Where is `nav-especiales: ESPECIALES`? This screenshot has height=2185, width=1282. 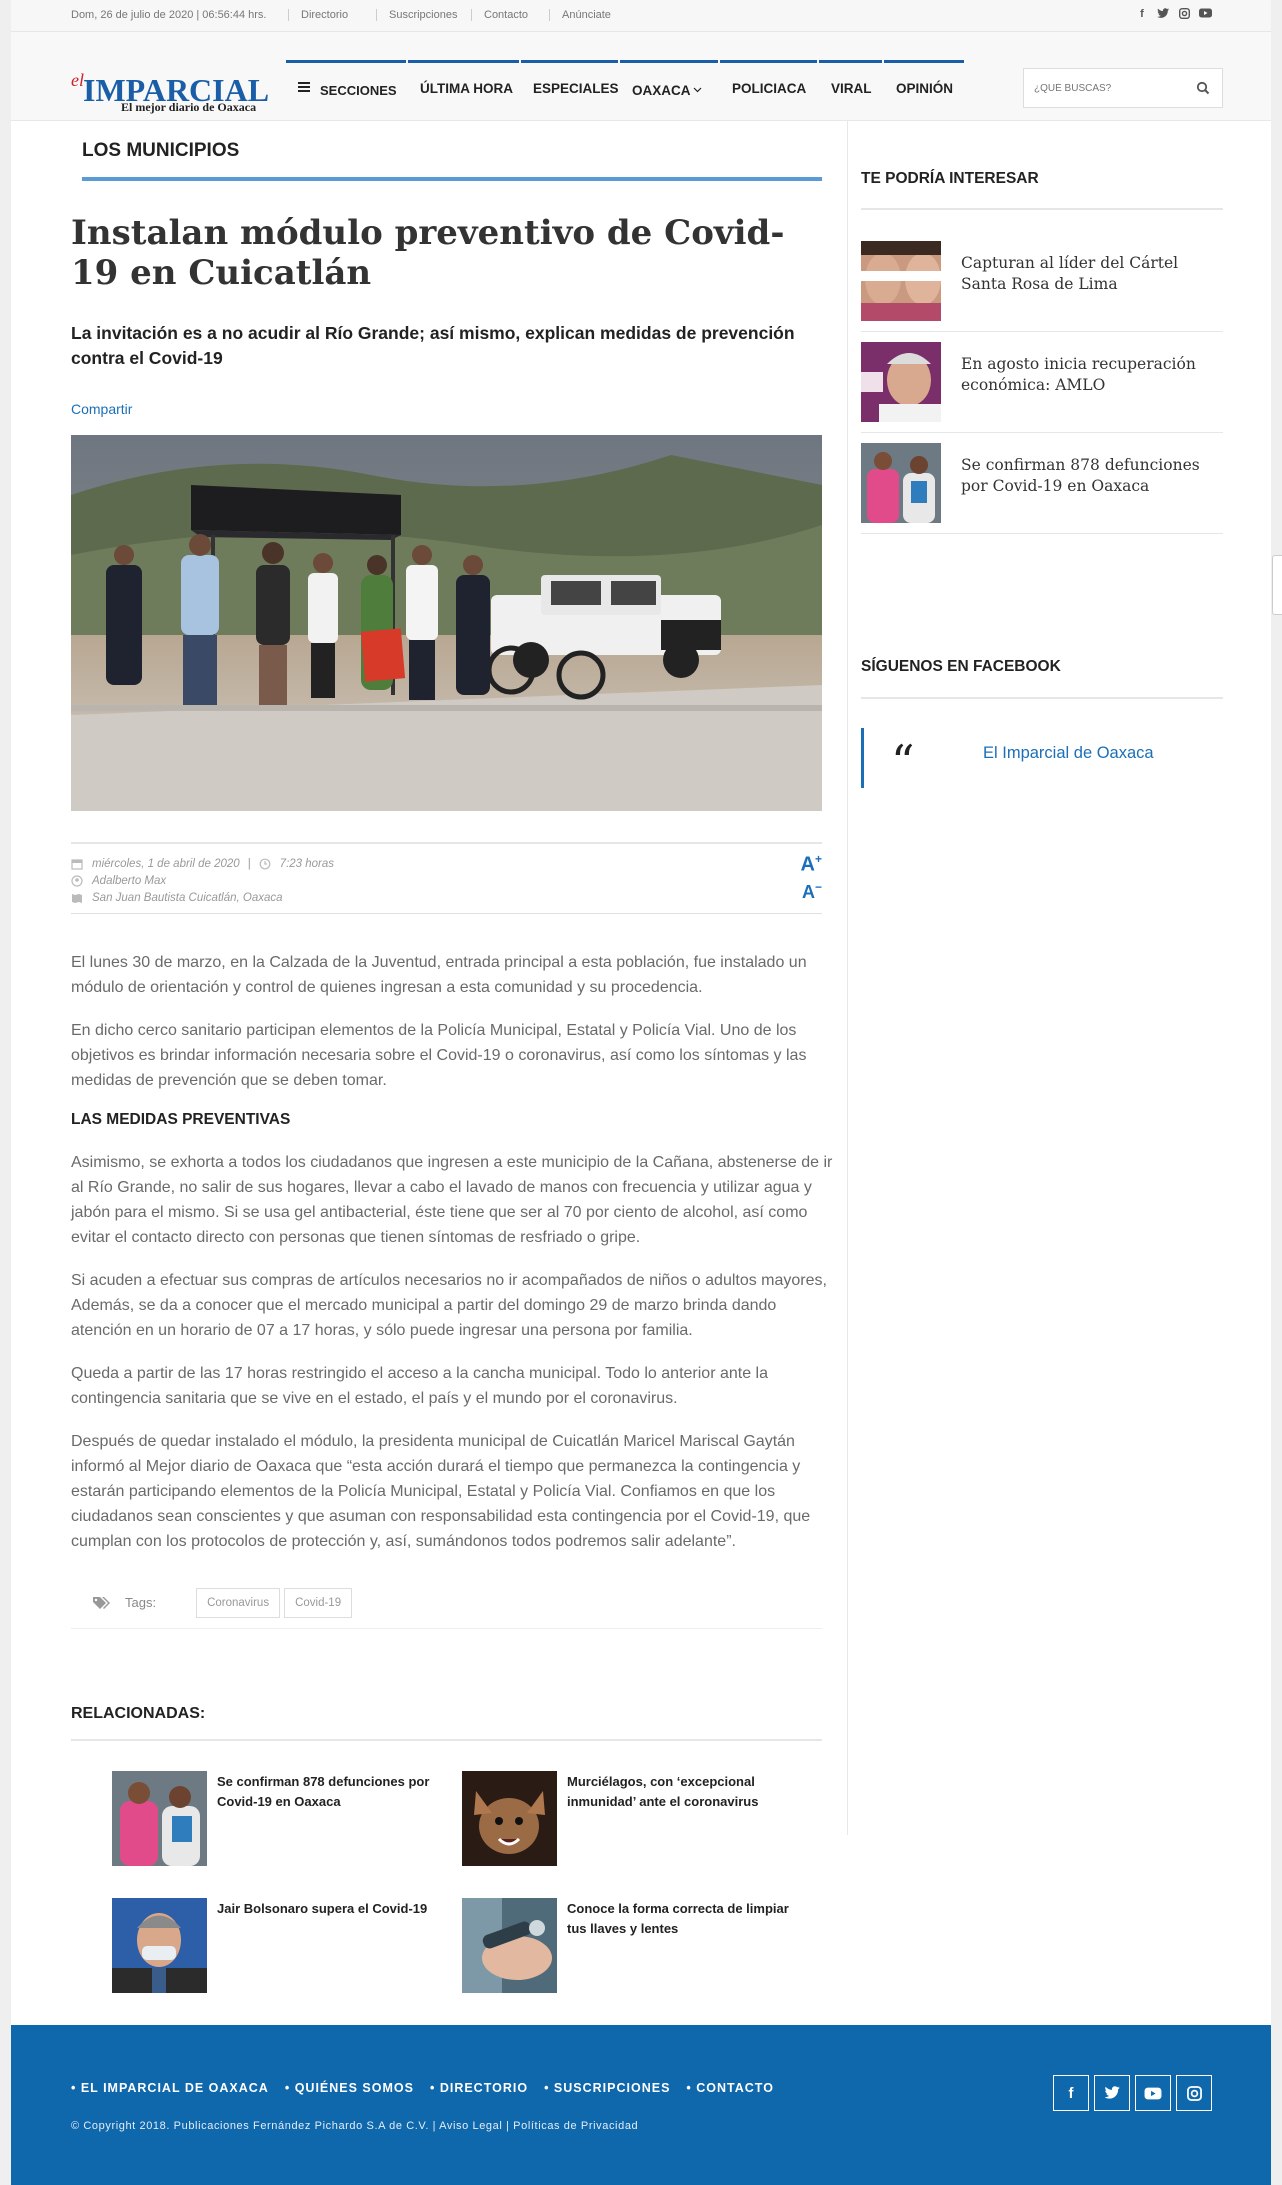 nav-especiales: ESPECIALES is located at coordinates (570, 90).